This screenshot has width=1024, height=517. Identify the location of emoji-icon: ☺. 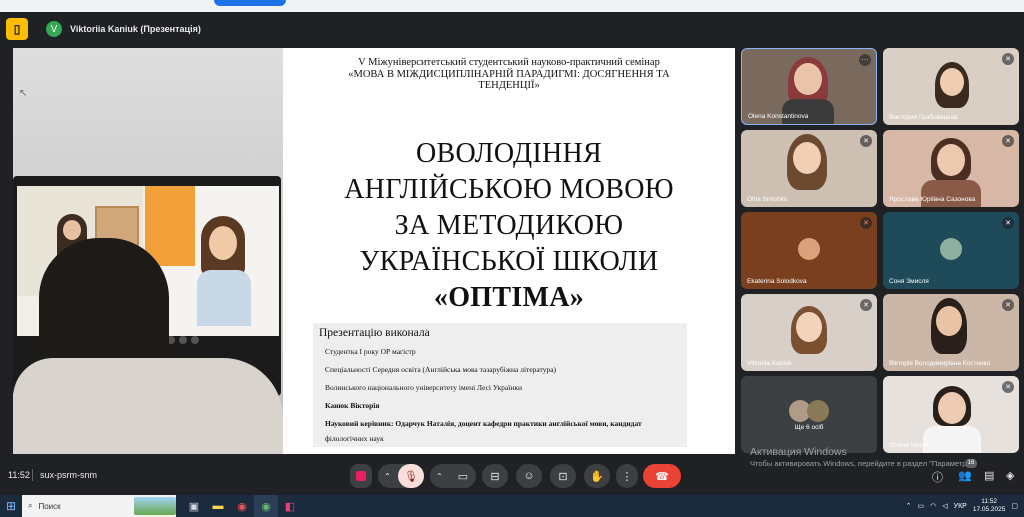
(529, 476).